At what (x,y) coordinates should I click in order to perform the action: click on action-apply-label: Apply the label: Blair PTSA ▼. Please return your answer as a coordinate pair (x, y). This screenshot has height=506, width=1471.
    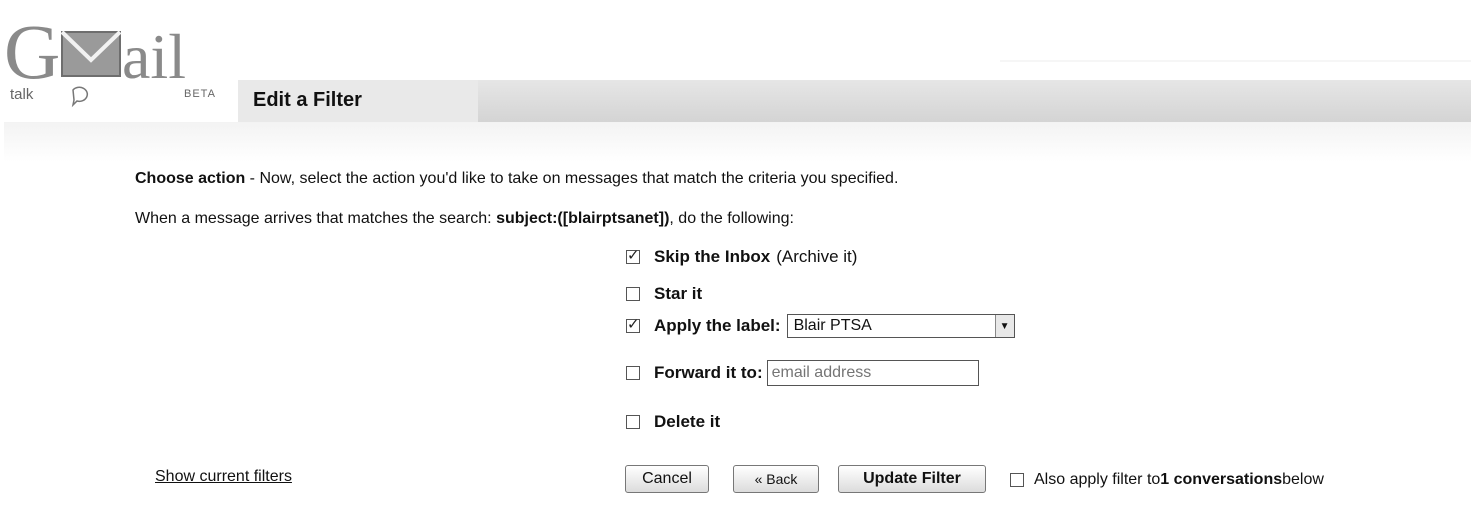
    Looking at the image, I should click on (820, 326).